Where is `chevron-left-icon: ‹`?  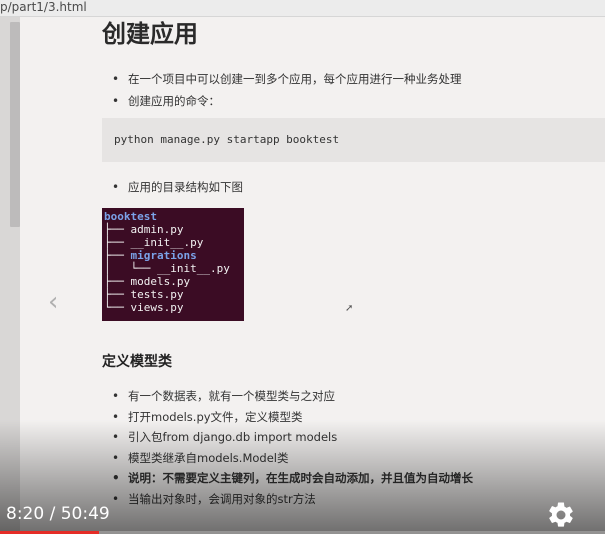 chevron-left-icon: ‹ is located at coordinates (59, 302).